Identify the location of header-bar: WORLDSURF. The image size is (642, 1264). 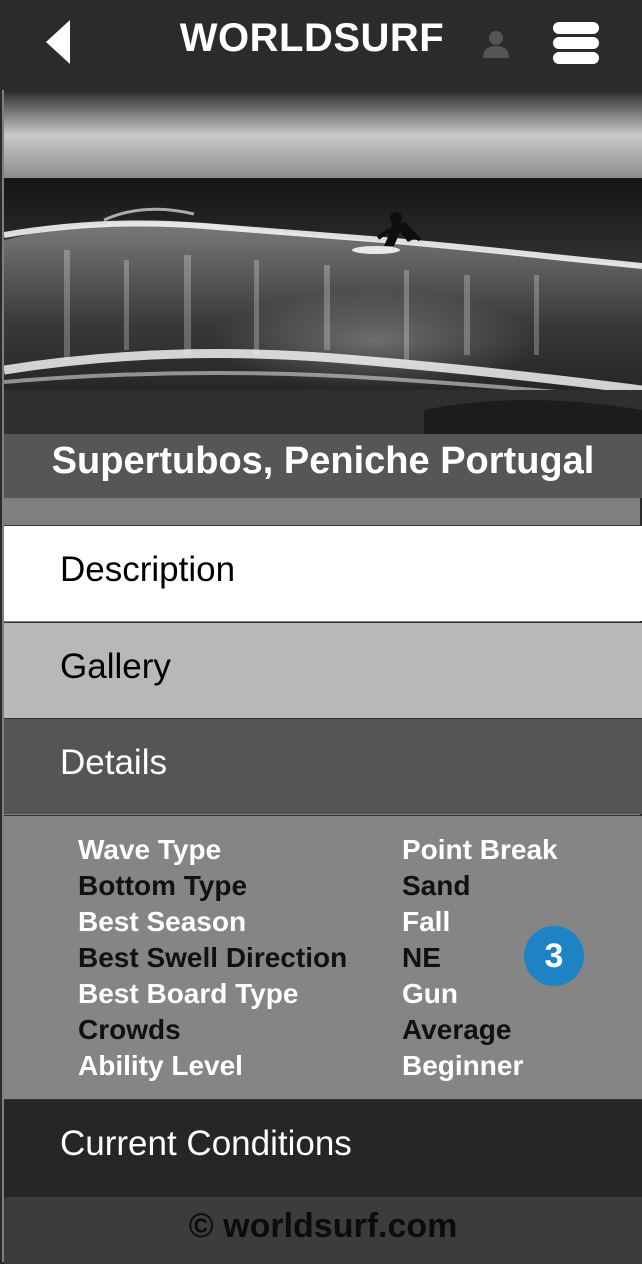
(322, 46).